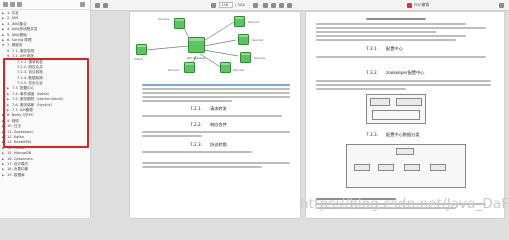 This screenshot has width=509, height=240. Describe the element at coordinates (300, 5) in the screenshot. I see `pdf-toolbar: 148 / 308 PDF编辑` at that location.